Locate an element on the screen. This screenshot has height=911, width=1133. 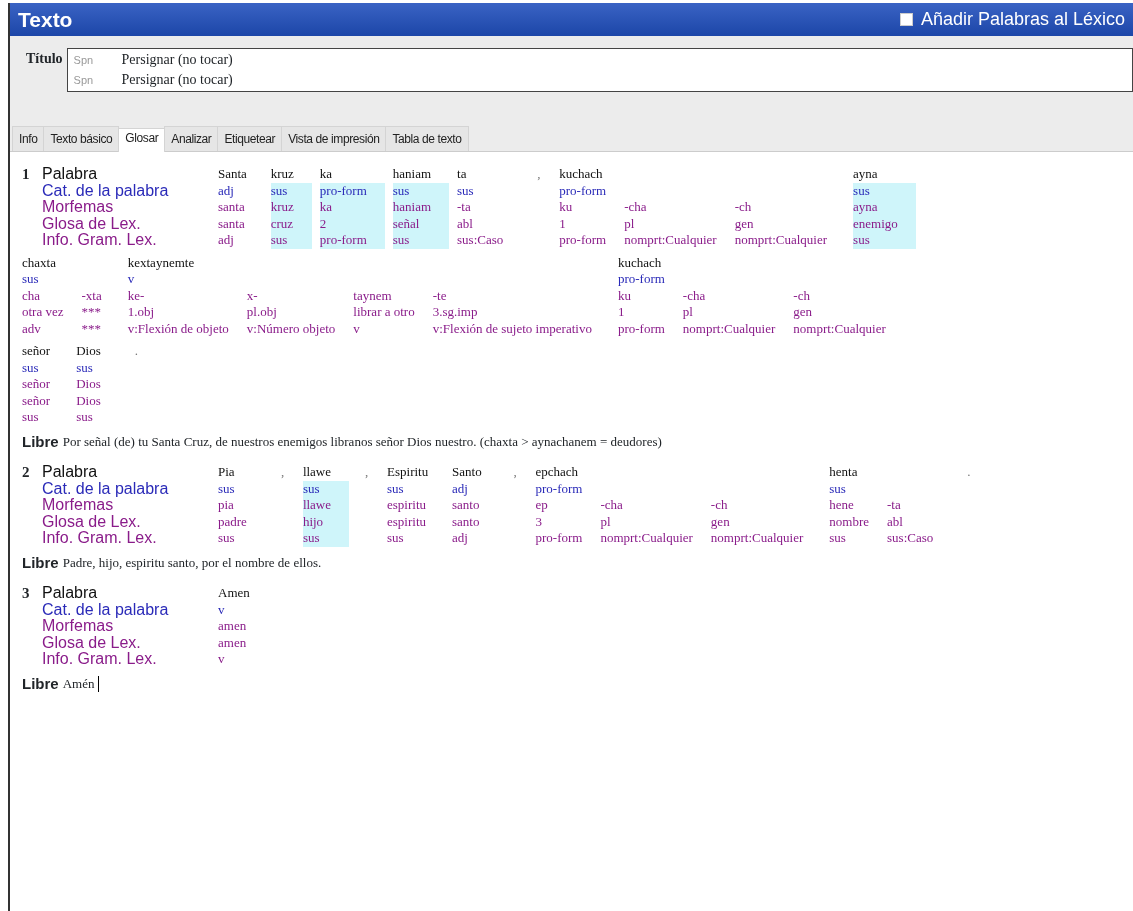
gloss: hijo is located at coordinates (313, 521).